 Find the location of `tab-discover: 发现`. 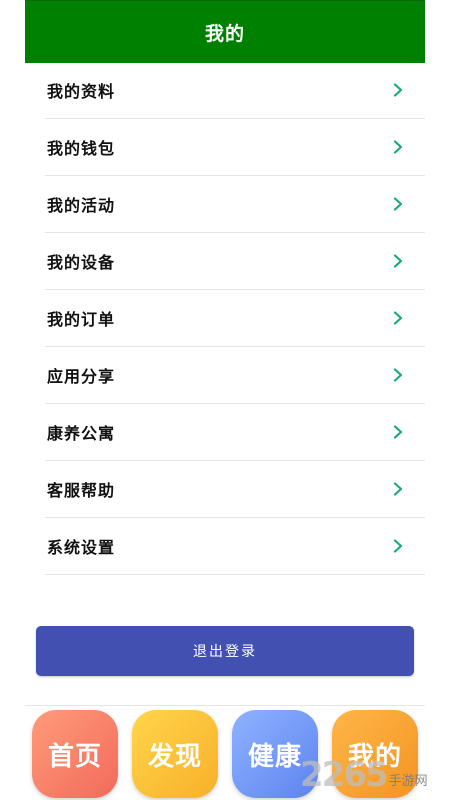

tab-discover: 发现 is located at coordinates (175, 754).